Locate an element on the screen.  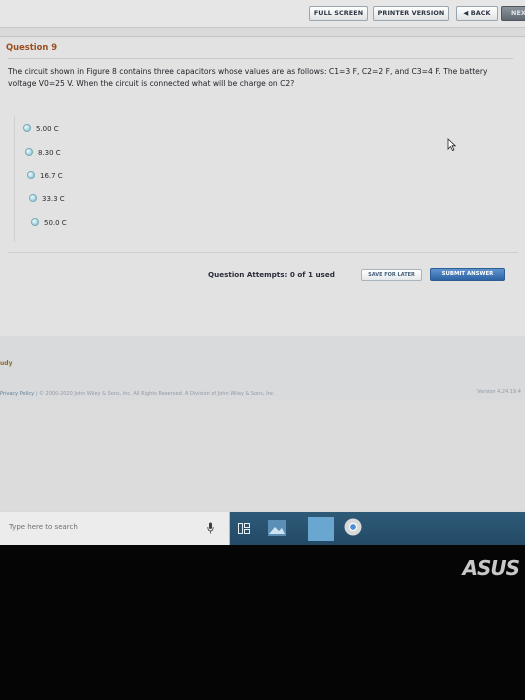
full-screen-button: FULL SCREEN is located at coordinates (338, 13).